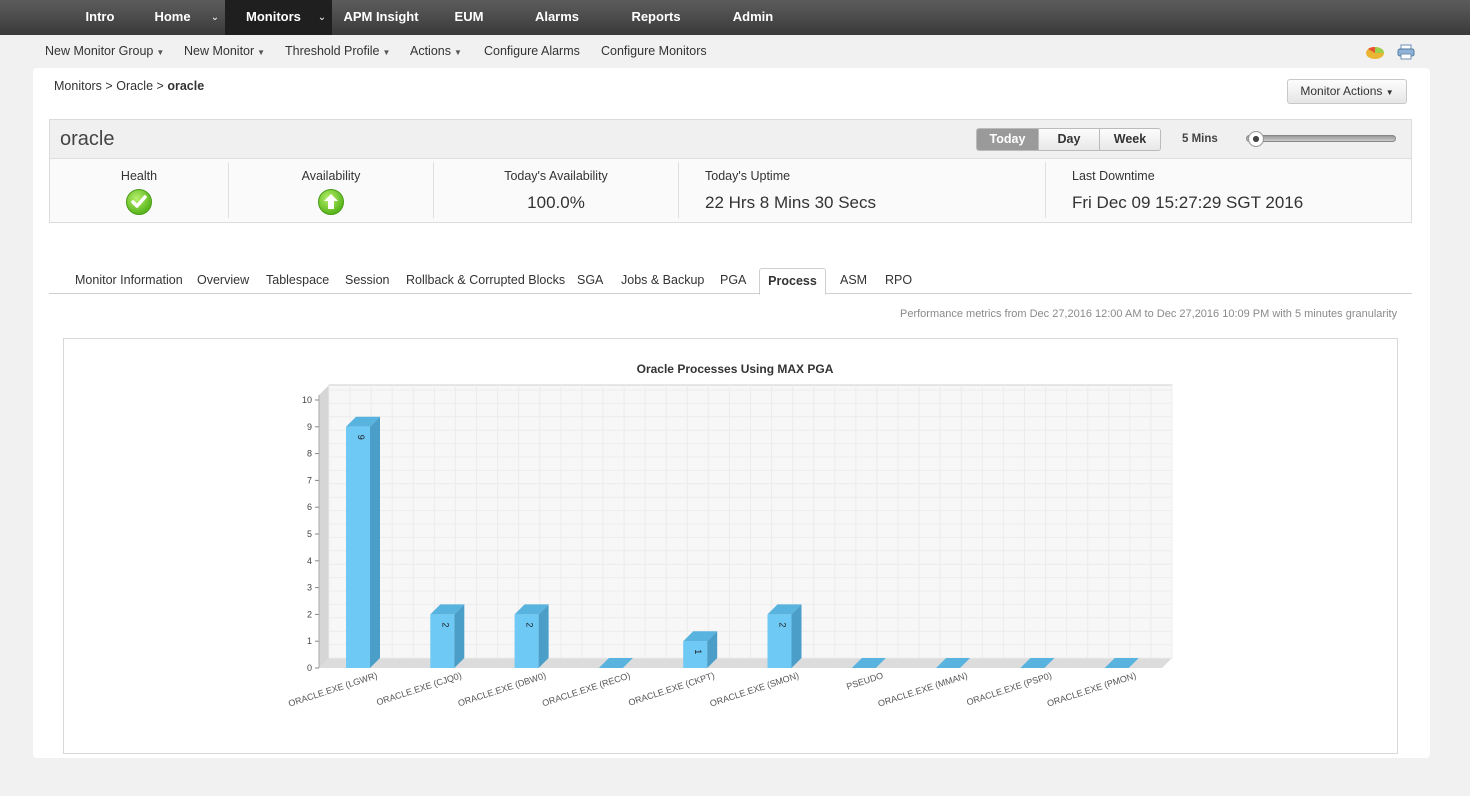 Image resolution: width=1470 pixels, height=796 pixels. Describe the element at coordinates (556, 191) in the screenshot. I see `todays-availability-stat: Today's Availability 100.0%` at that location.